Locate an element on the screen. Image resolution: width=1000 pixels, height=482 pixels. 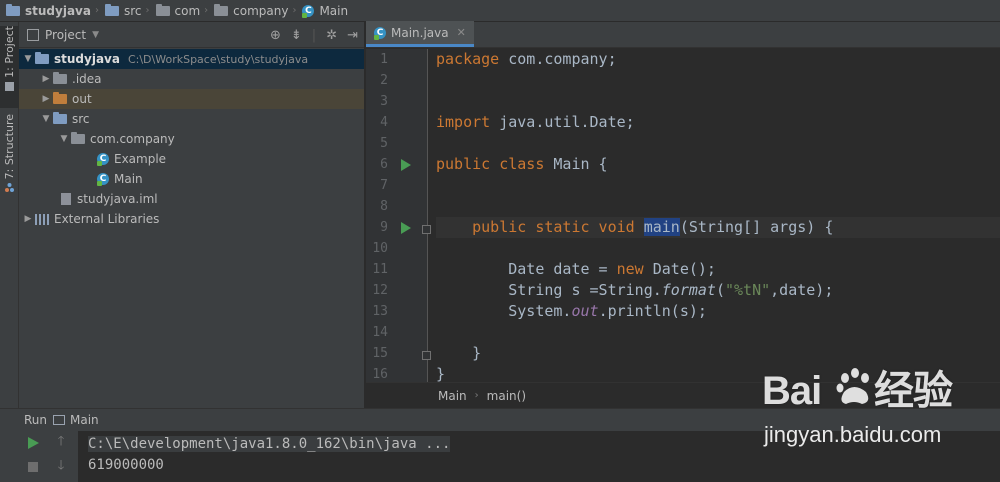
line-number: 1 is located at coordinates (384, 59).